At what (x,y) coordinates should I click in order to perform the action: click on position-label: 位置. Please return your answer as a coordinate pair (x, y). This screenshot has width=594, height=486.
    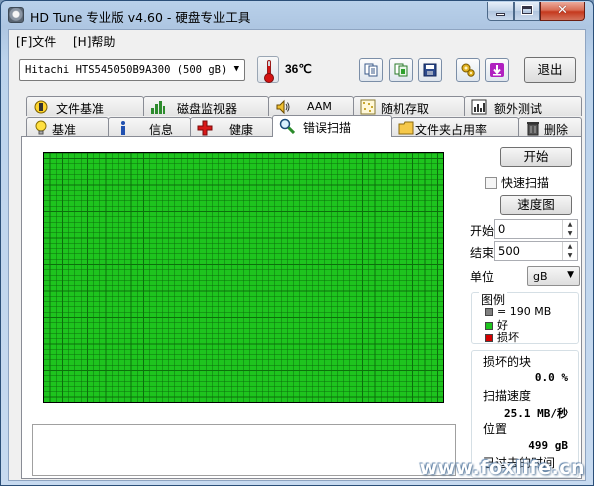
    Looking at the image, I should click on (495, 429).